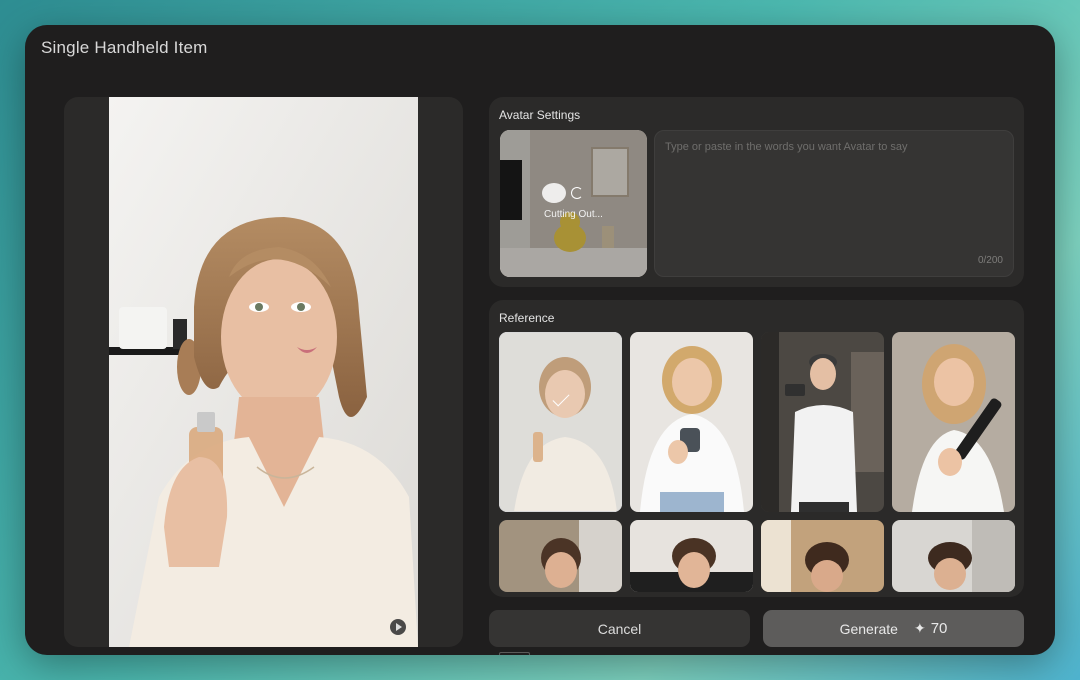  I want to click on avatar-settings-card: Avatar Settings Cutting Out... 0/200, so click(756, 192).